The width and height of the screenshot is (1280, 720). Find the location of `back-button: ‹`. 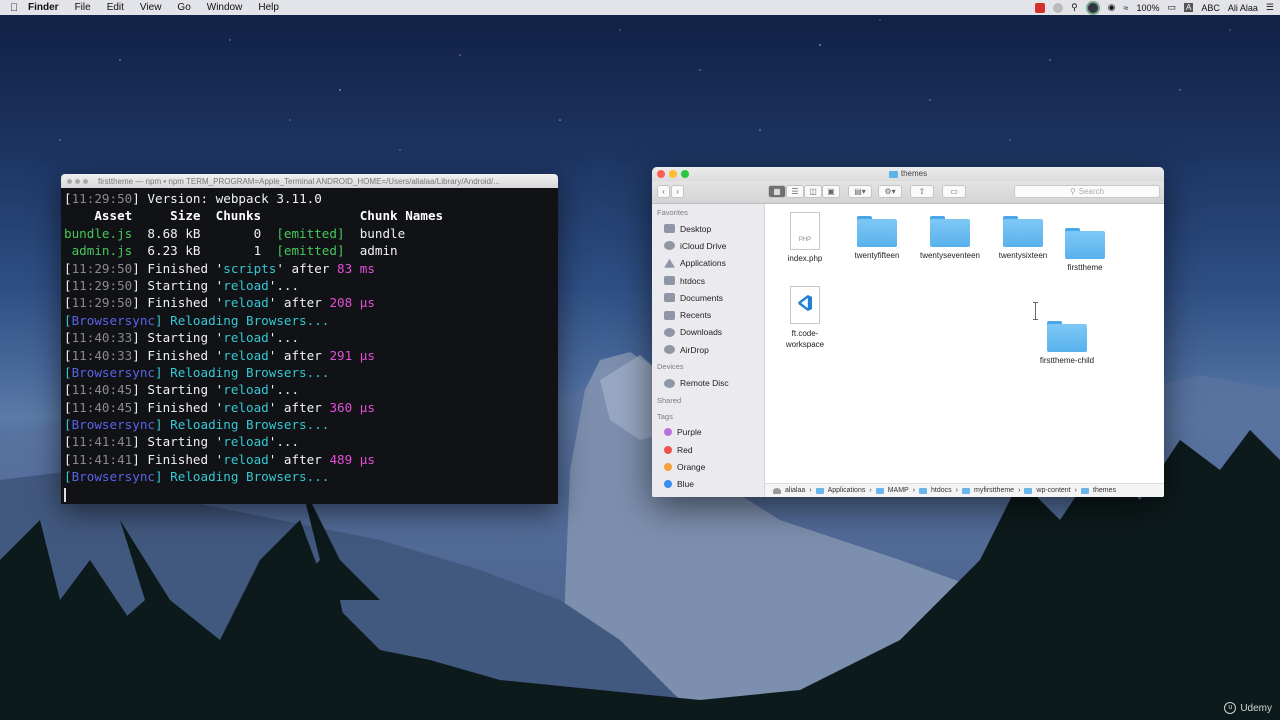

back-button: ‹ is located at coordinates (663, 191).